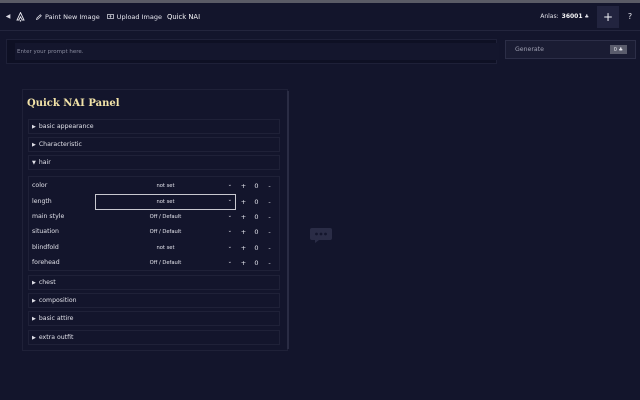  Describe the element at coordinates (572, 16) in the screenshot. I see `anlas-value: 36001` at that location.